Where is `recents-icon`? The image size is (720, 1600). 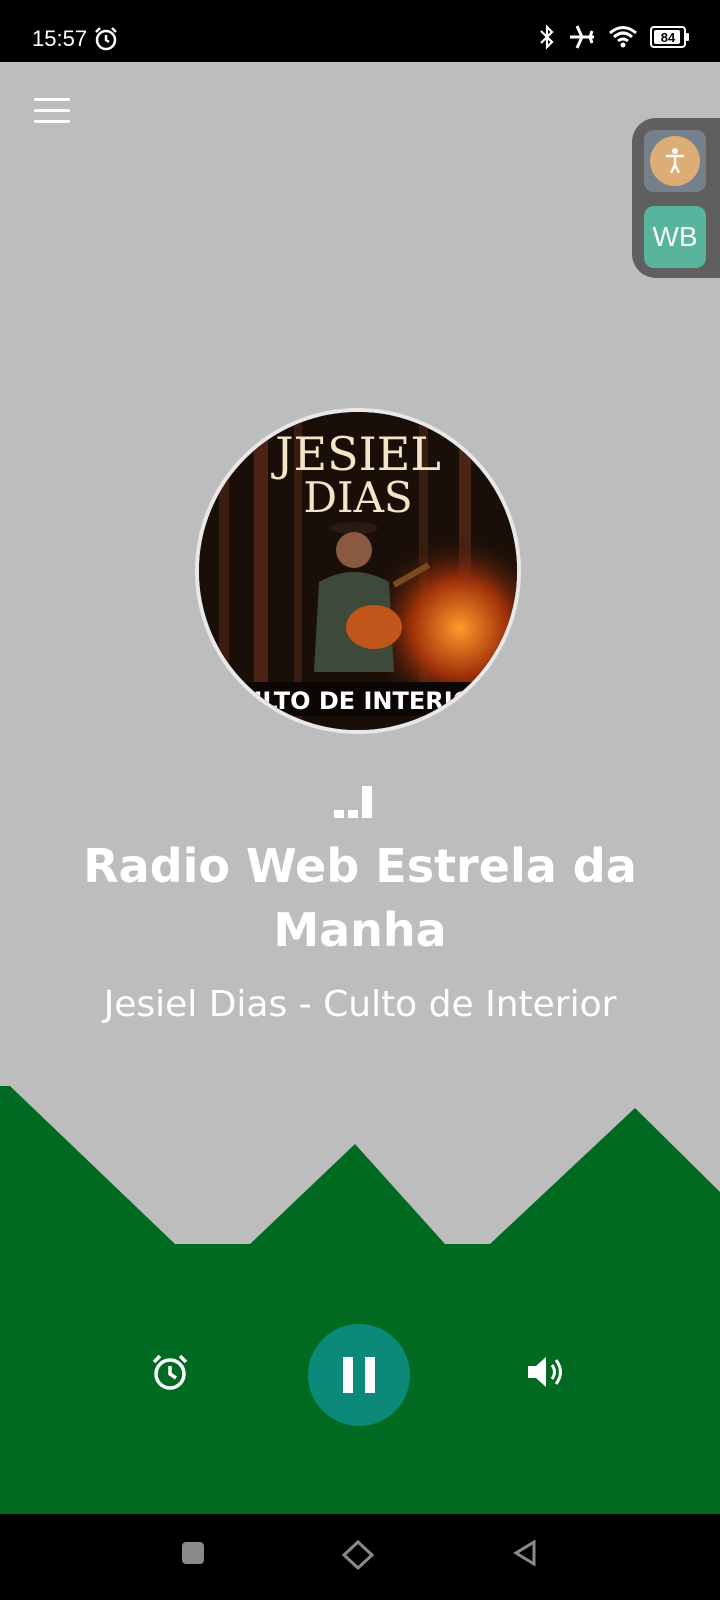 recents-icon is located at coordinates (193, 1553).